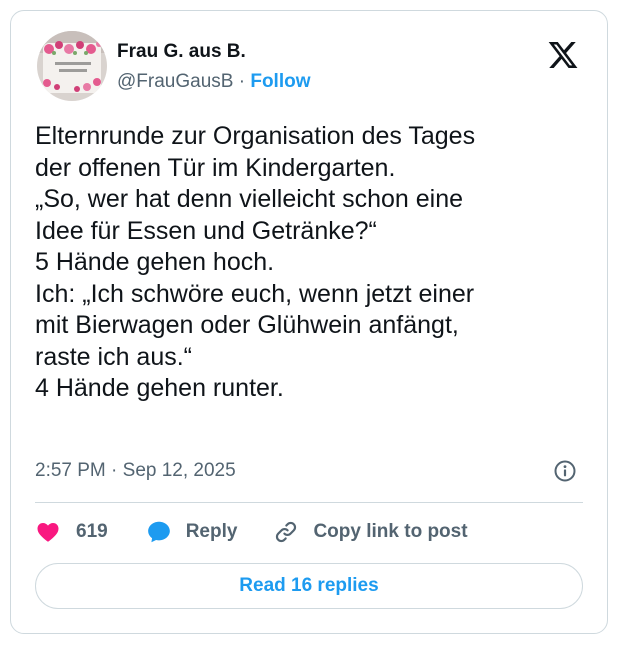 This screenshot has height=646, width=620. I want to click on like-button: 619, so click(71, 532).